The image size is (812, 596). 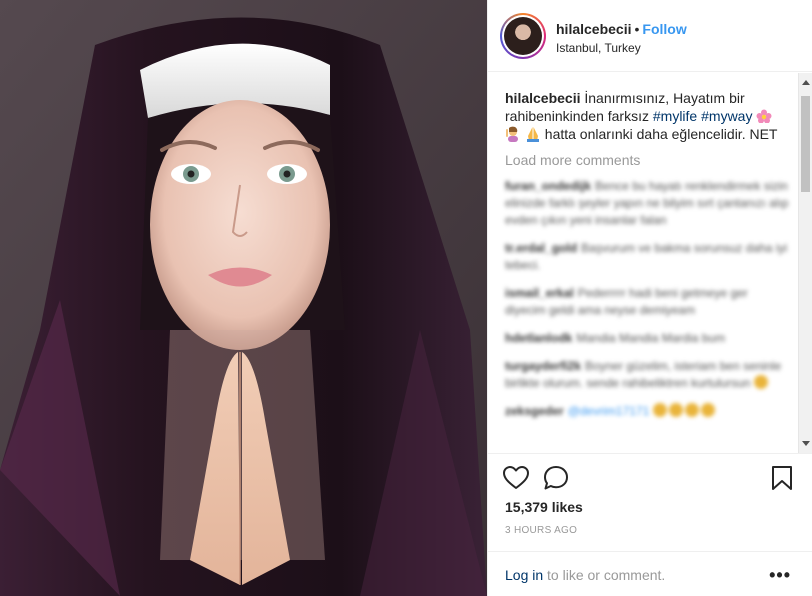 I want to click on folded-hands-emoji-icon, so click(x=532, y=134).